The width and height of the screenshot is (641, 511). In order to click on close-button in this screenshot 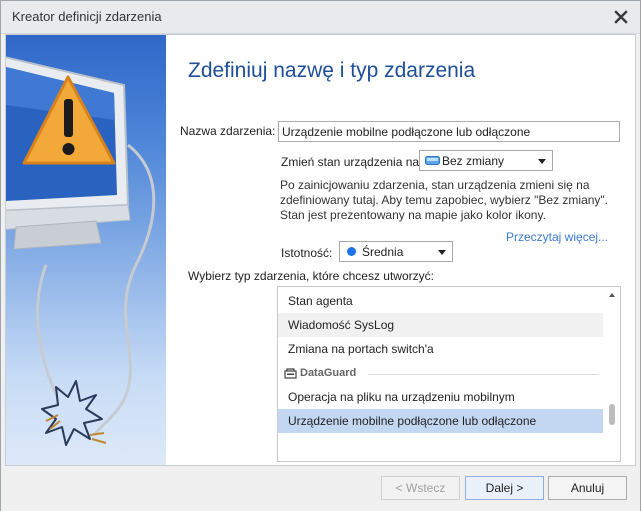, I will do `click(621, 17)`.